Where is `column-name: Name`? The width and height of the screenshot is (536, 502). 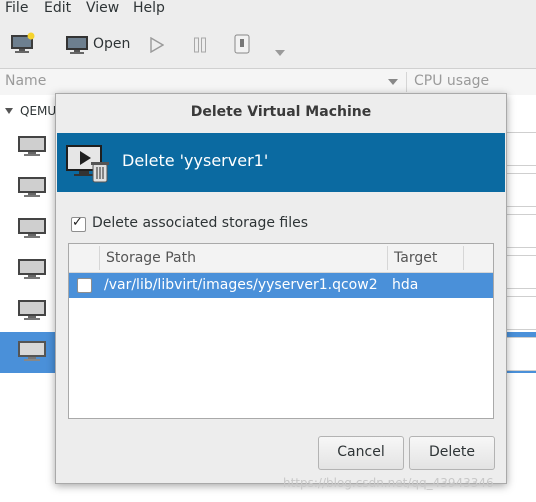 column-name: Name is located at coordinates (25, 81).